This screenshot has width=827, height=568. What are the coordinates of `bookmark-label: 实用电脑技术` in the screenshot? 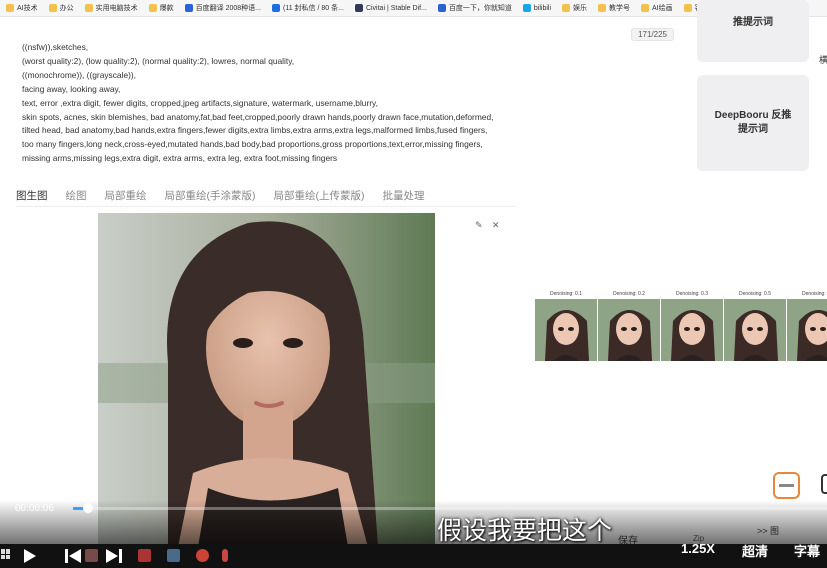 It's located at (116, 8).